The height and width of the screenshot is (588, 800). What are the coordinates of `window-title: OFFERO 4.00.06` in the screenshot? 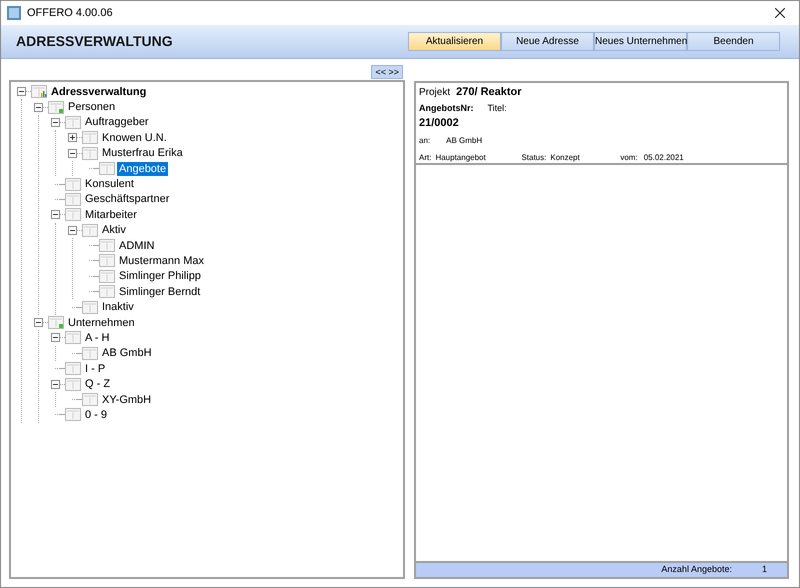 It's located at (70, 13).